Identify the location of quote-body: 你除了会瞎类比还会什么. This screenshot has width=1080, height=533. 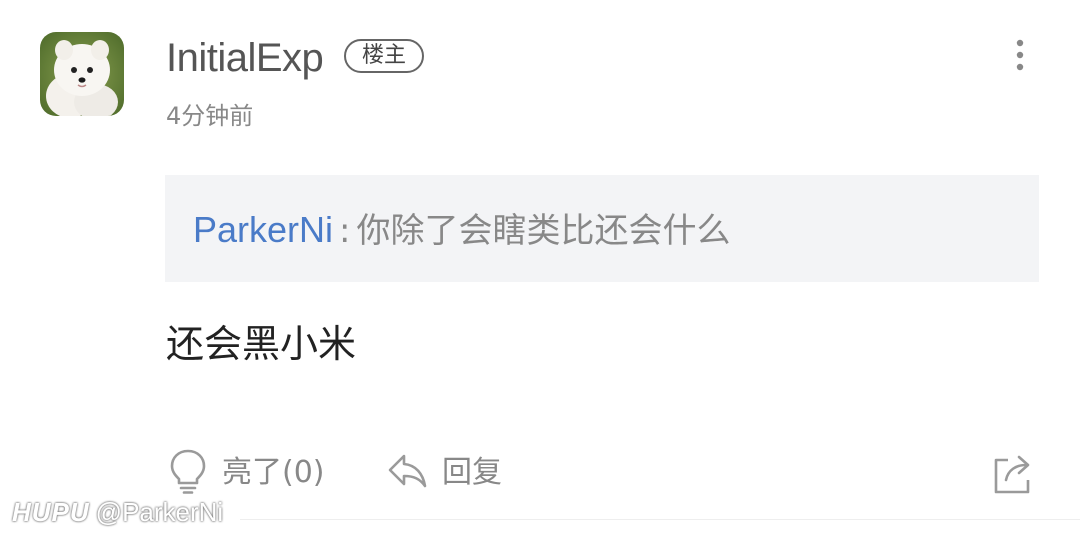
(543, 231).